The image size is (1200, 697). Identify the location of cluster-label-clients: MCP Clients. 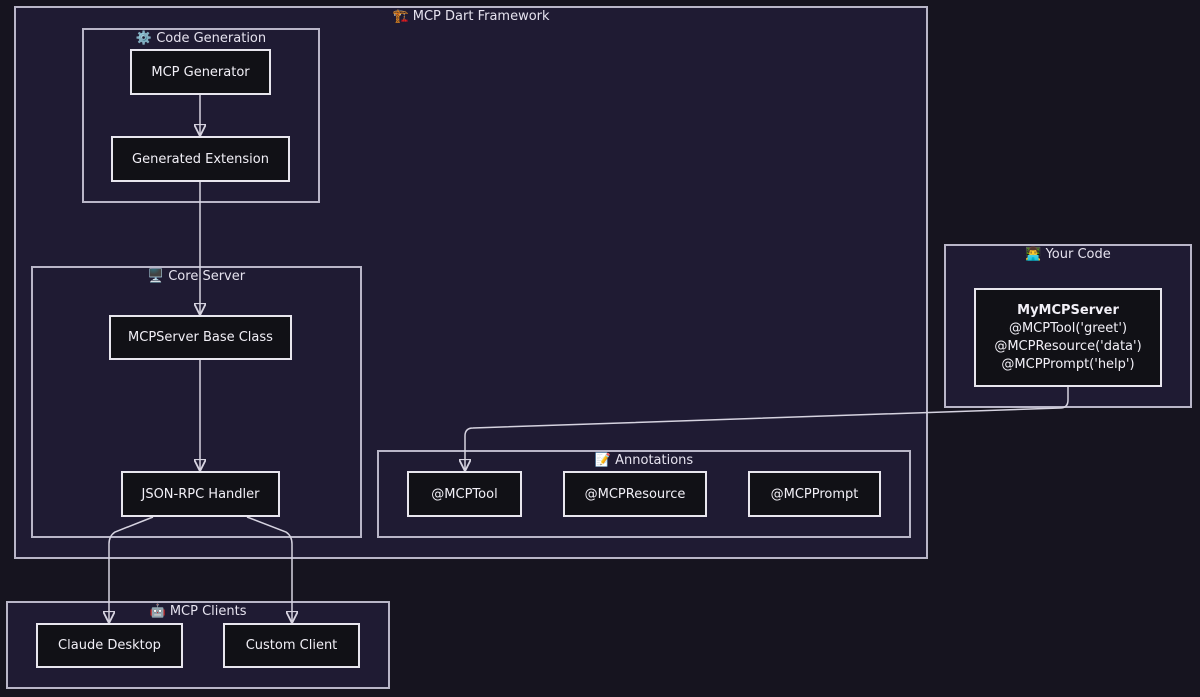
(208, 611).